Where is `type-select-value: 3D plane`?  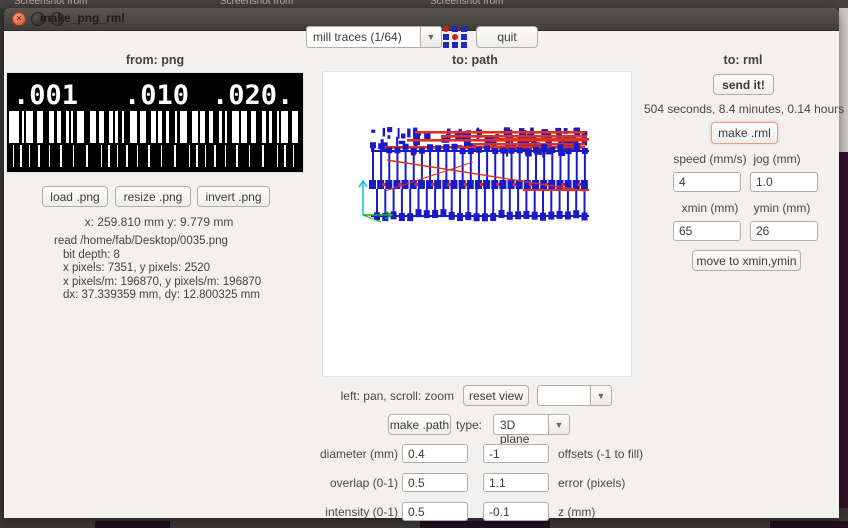 type-select-value: 3D plane is located at coordinates (520, 430).